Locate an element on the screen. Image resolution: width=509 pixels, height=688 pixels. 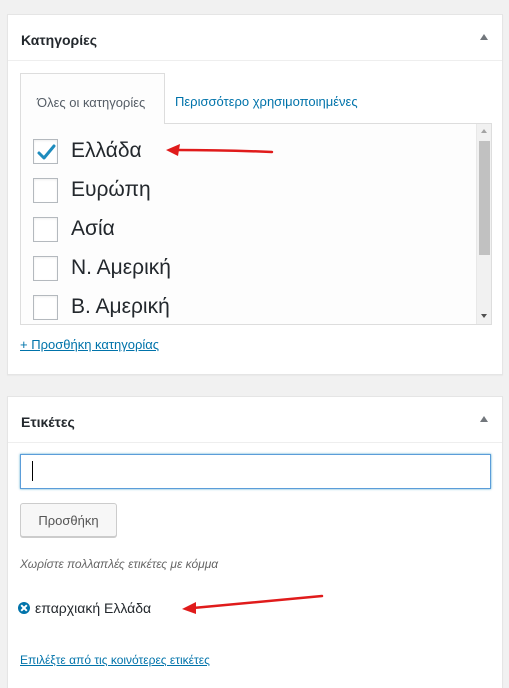
add-category-link: + Προσθήκη κατηγορίας is located at coordinates (89, 344).